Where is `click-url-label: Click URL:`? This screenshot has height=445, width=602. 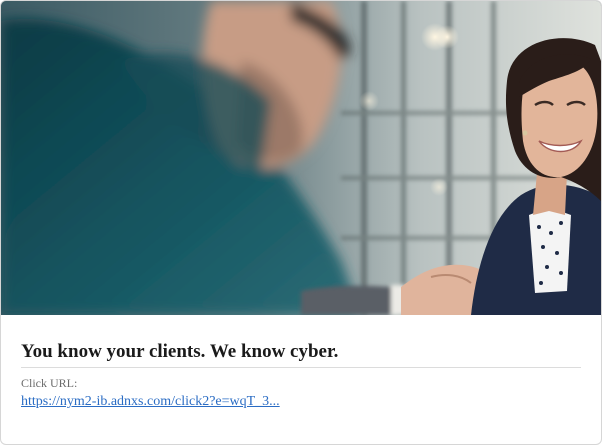
click-url-label: Click URL: is located at coordinates (49, 383).